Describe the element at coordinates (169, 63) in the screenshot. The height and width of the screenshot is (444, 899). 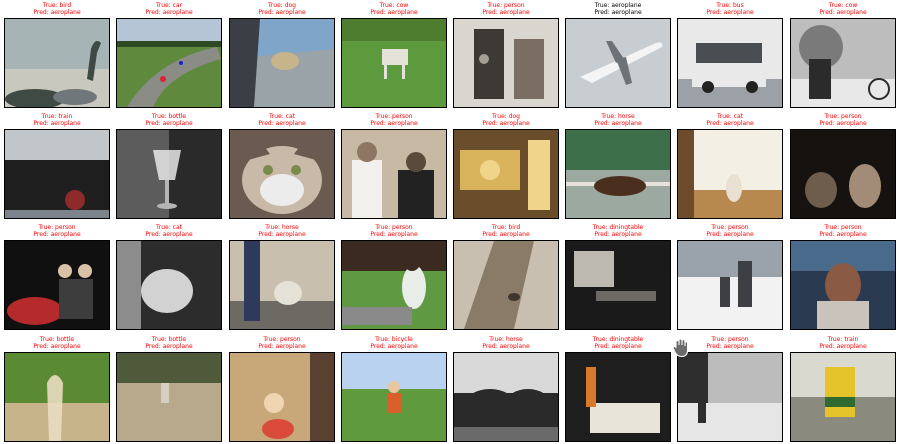
I see `thumbnail-race-track-image` at that location.